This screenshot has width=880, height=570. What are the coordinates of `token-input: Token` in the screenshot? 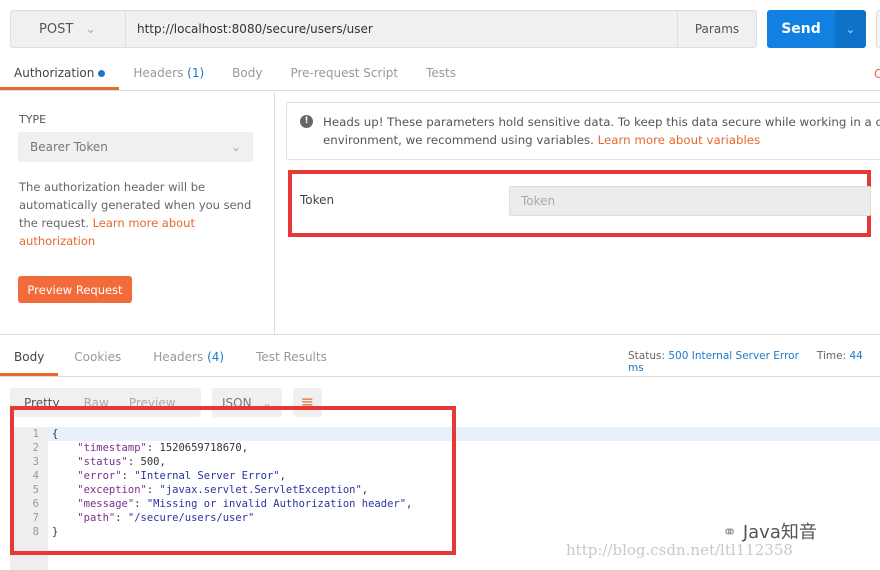 It's located at (690, 201).